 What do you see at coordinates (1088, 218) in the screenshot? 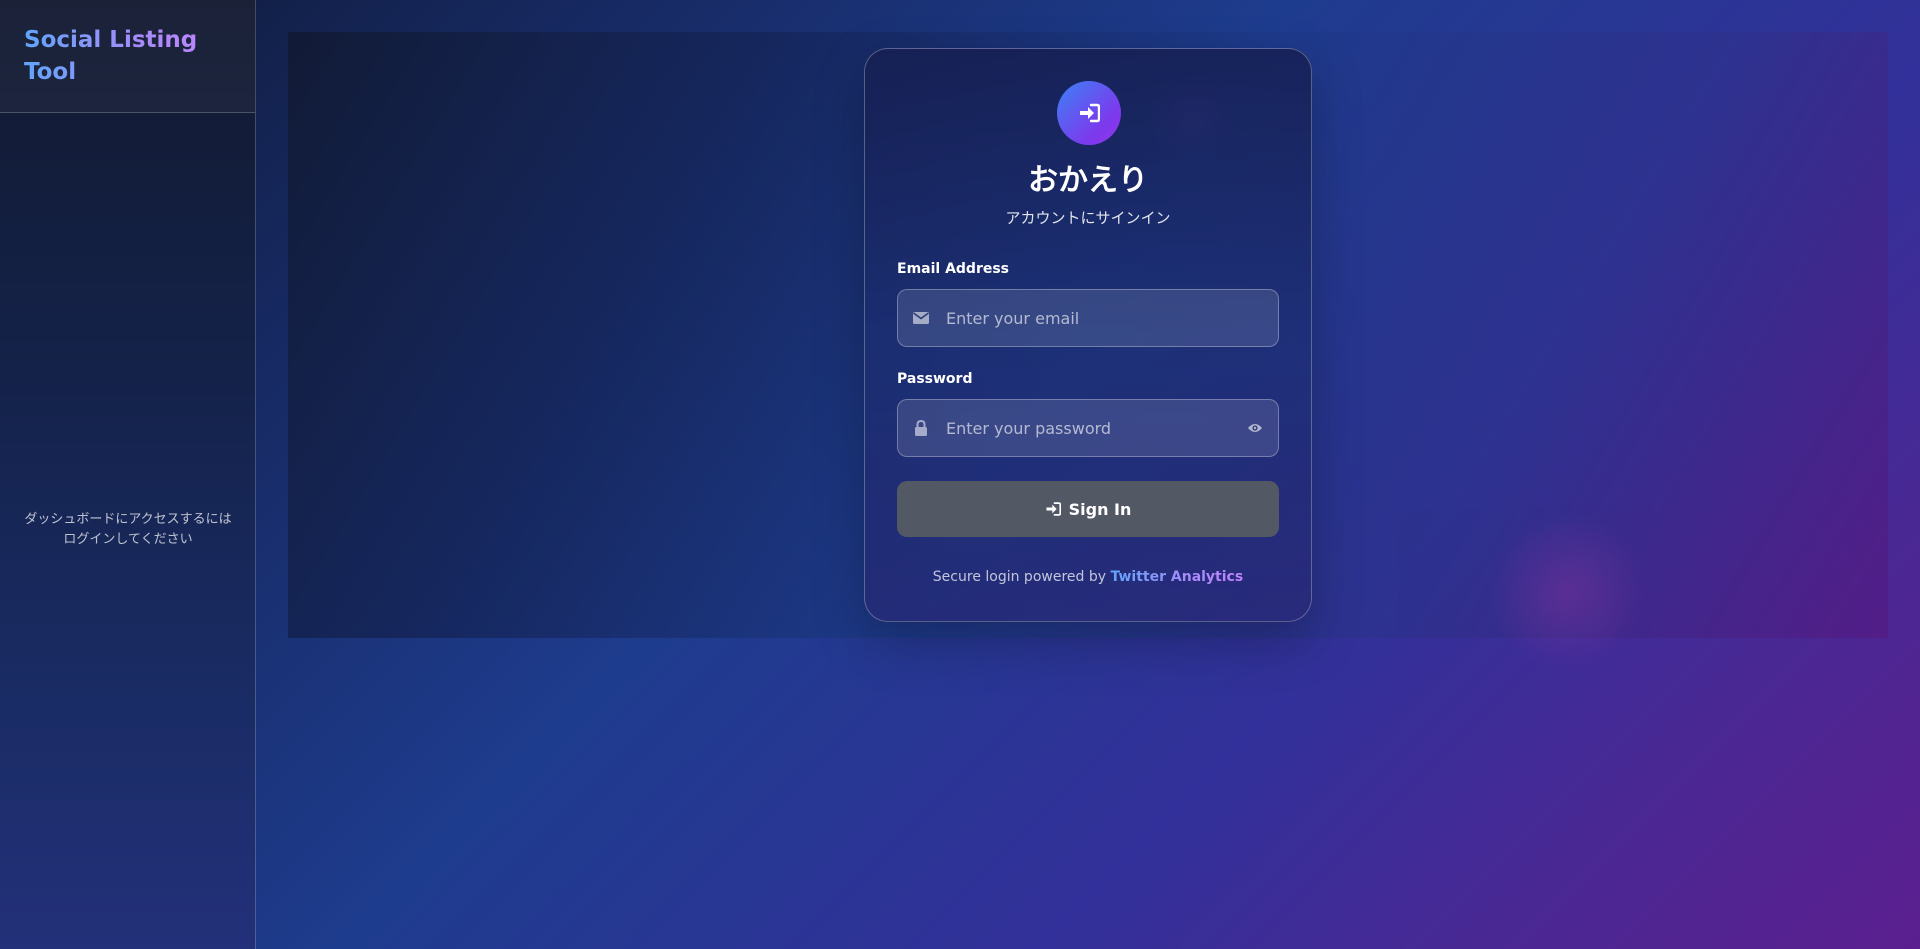
I see `login-subtitle: アカウントにサインイン` at bounding box center [1088, 218].